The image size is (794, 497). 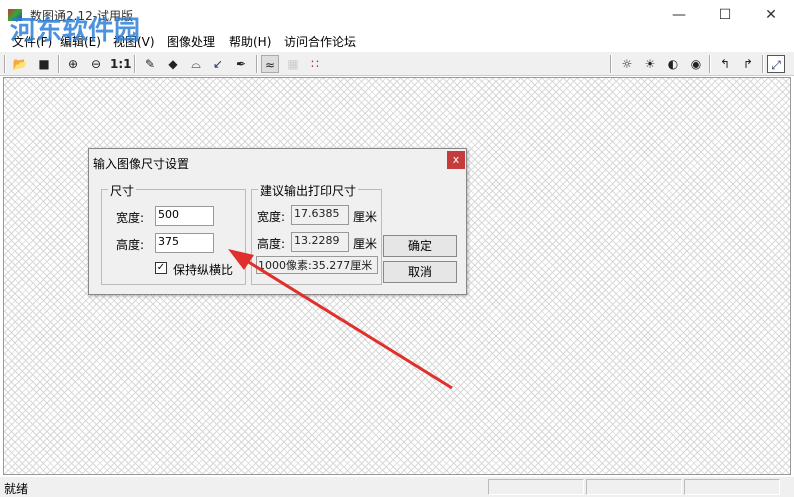 What do you see at coordinates (16, 489) in the screenshot?
I see `status-text: 就绪` at bounding box center [16, 489].